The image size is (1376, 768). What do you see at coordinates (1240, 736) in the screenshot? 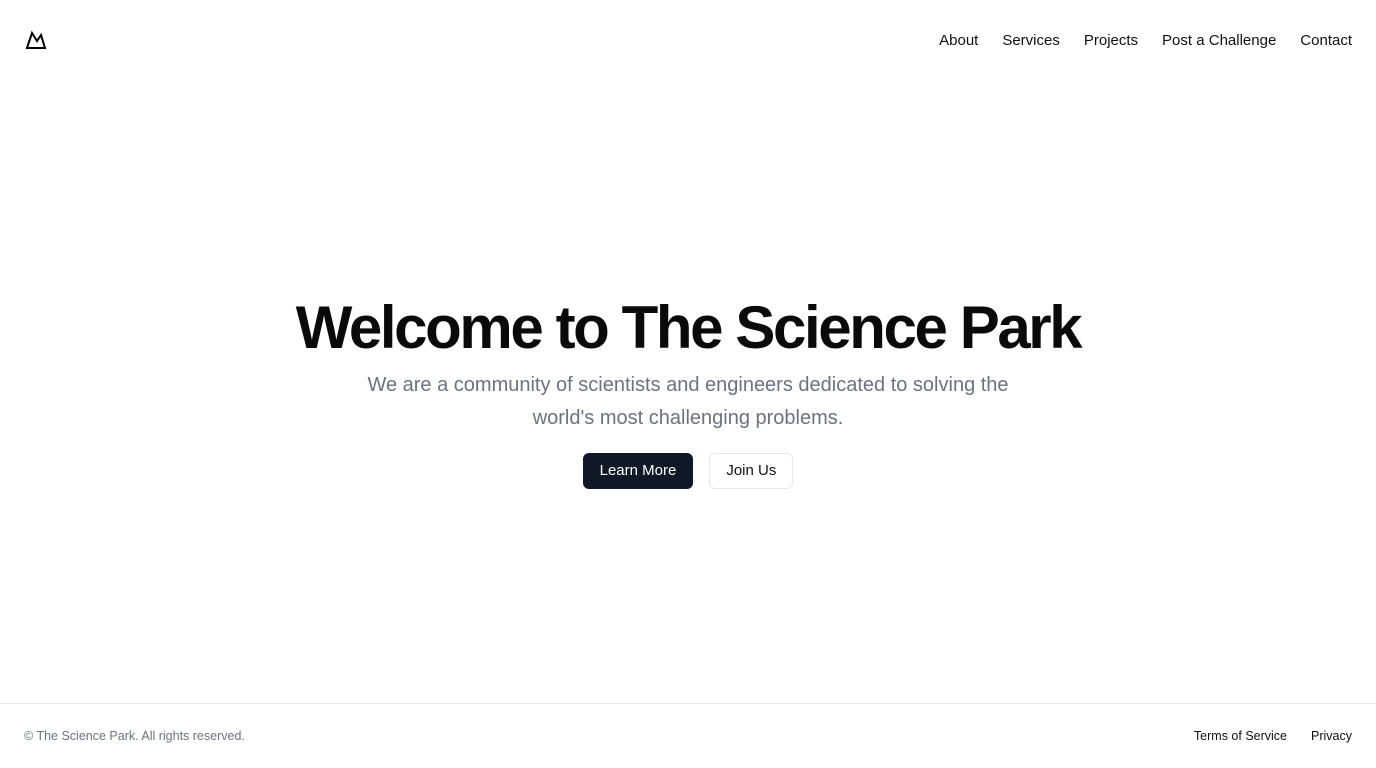
I see `terms-of-service-link: Terms of Service` at bounding box center [1240, 736].